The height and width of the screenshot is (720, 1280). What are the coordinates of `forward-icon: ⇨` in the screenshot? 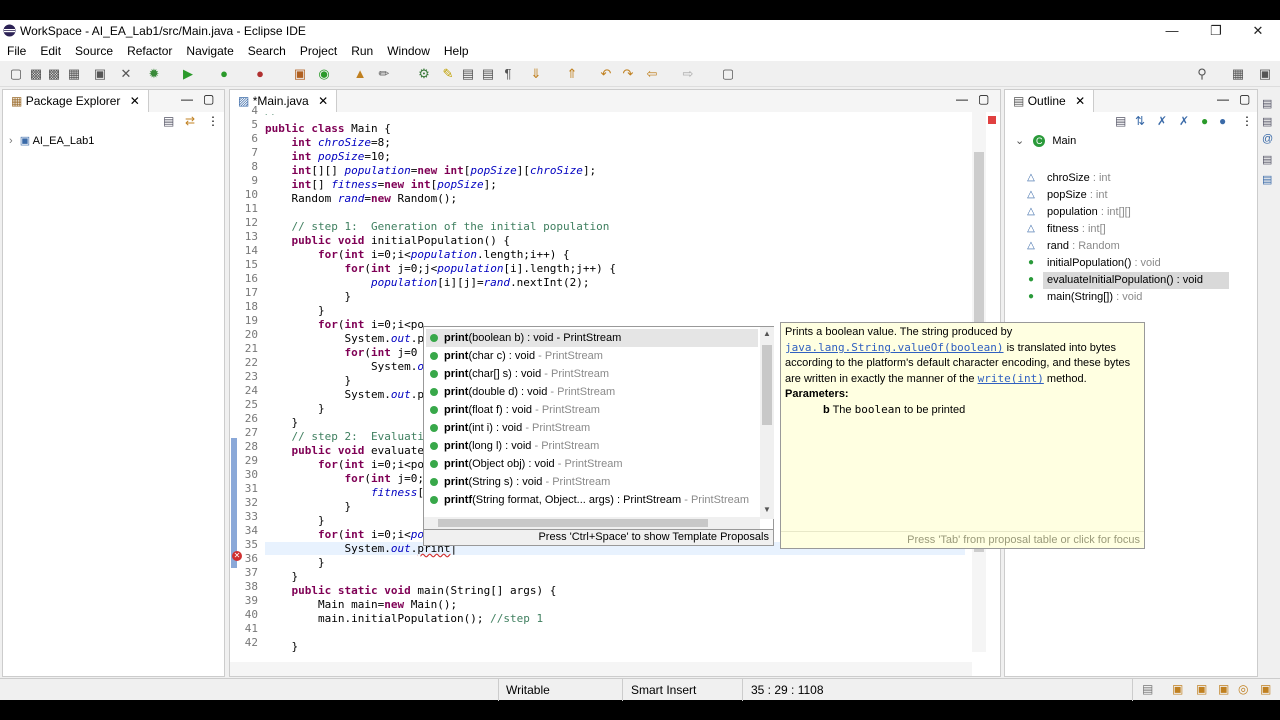 It's located at (688, 74).